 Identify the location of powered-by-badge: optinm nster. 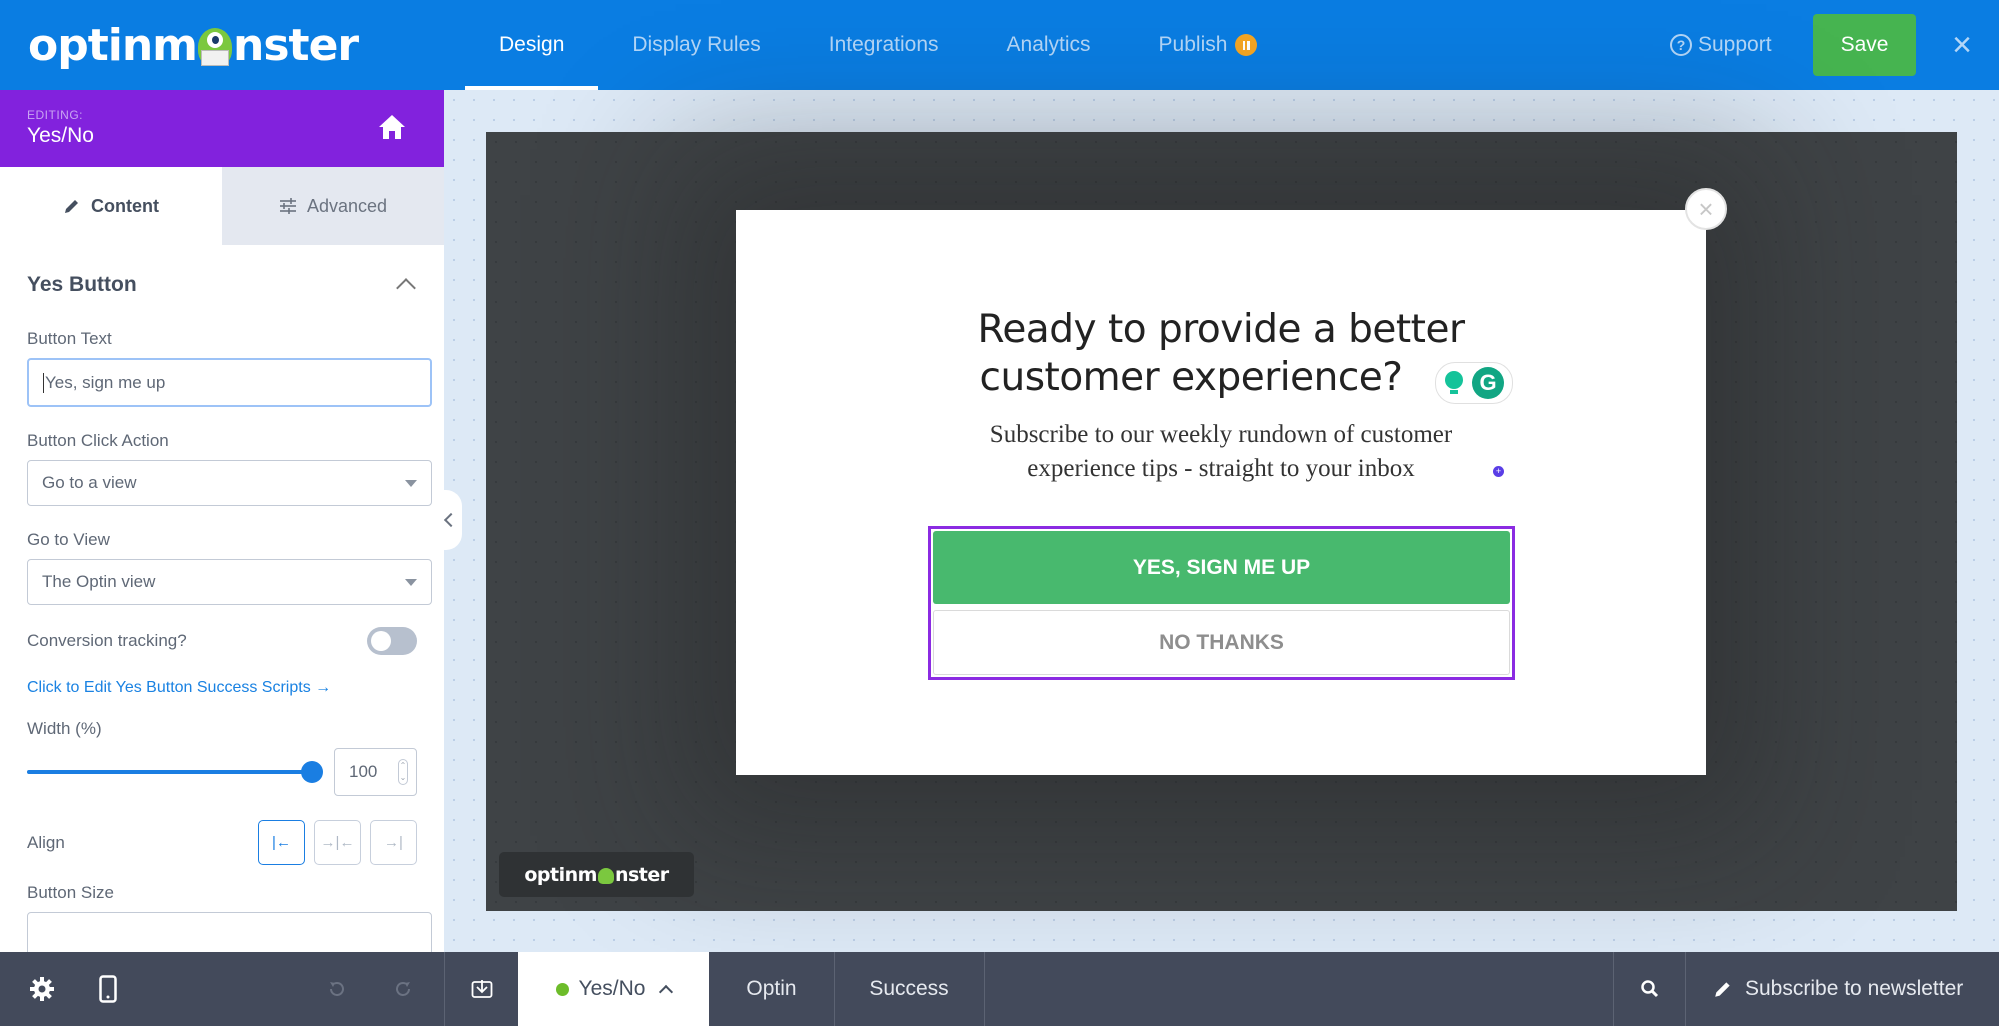
(596, 874).